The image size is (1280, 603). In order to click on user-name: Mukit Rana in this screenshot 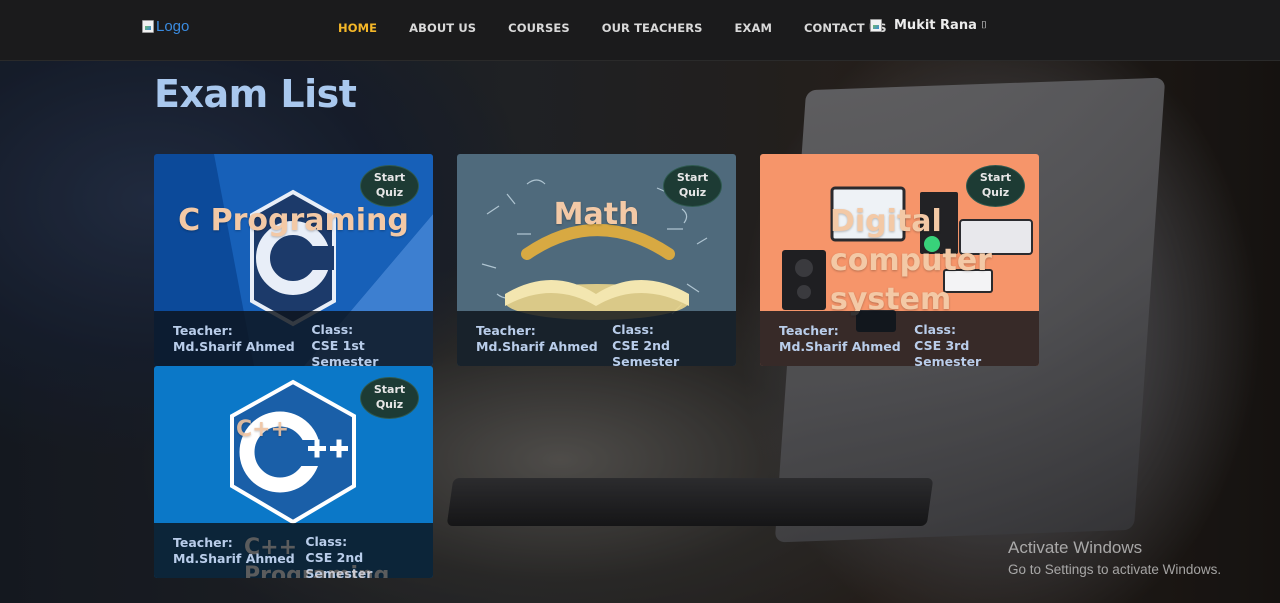, I will do `click(935, 25)`.